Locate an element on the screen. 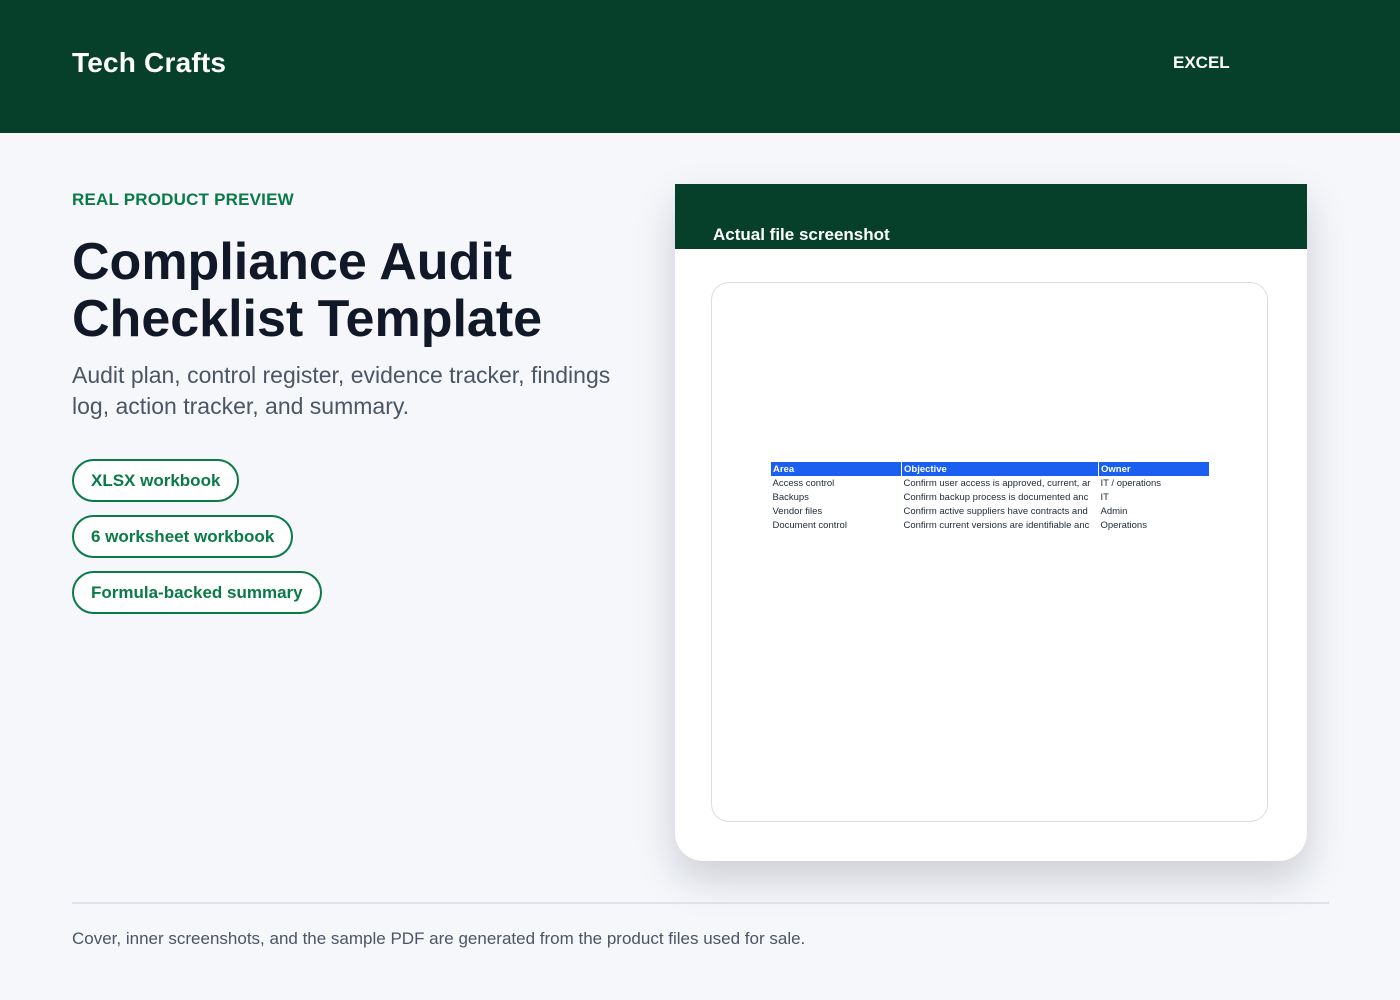  format-tag: EXCEL is located at coordinates (1201, 62).